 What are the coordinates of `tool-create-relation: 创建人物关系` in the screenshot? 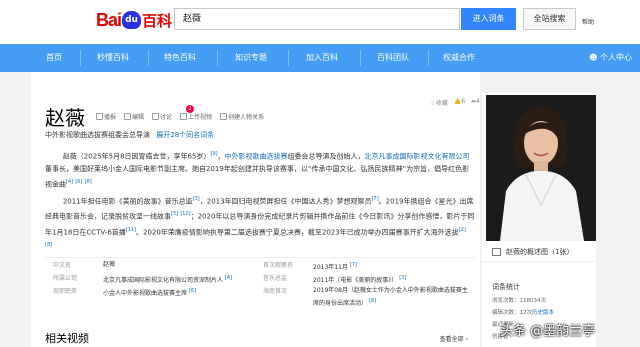 It's located at (242, 116).